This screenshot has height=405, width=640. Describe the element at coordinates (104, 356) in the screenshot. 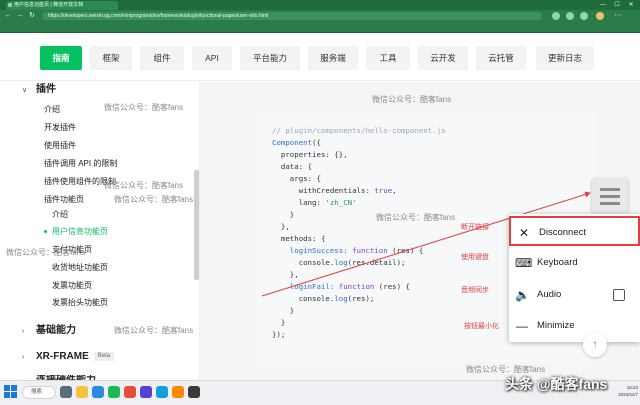

I see `beta-badge: Beta` at that location.